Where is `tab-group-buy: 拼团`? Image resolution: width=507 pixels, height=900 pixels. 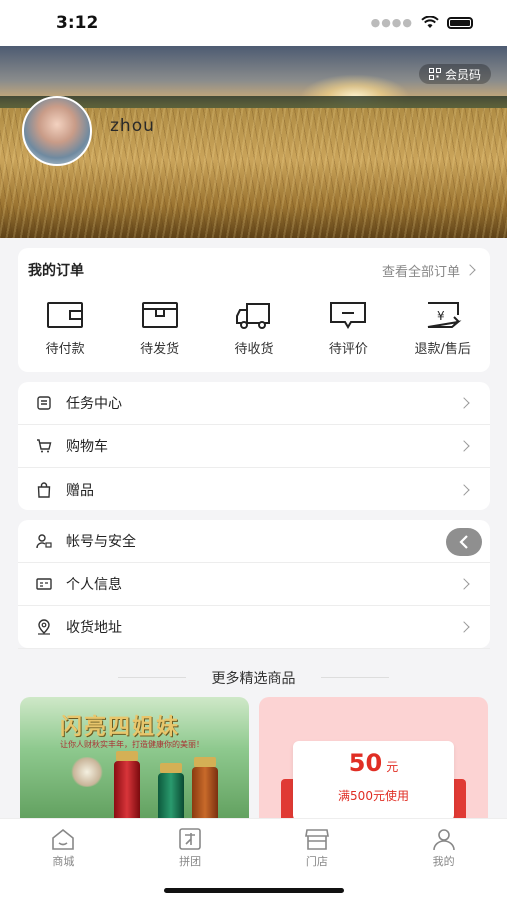 tab-group-buy: 拼团 is located at coordinates (190, 848).